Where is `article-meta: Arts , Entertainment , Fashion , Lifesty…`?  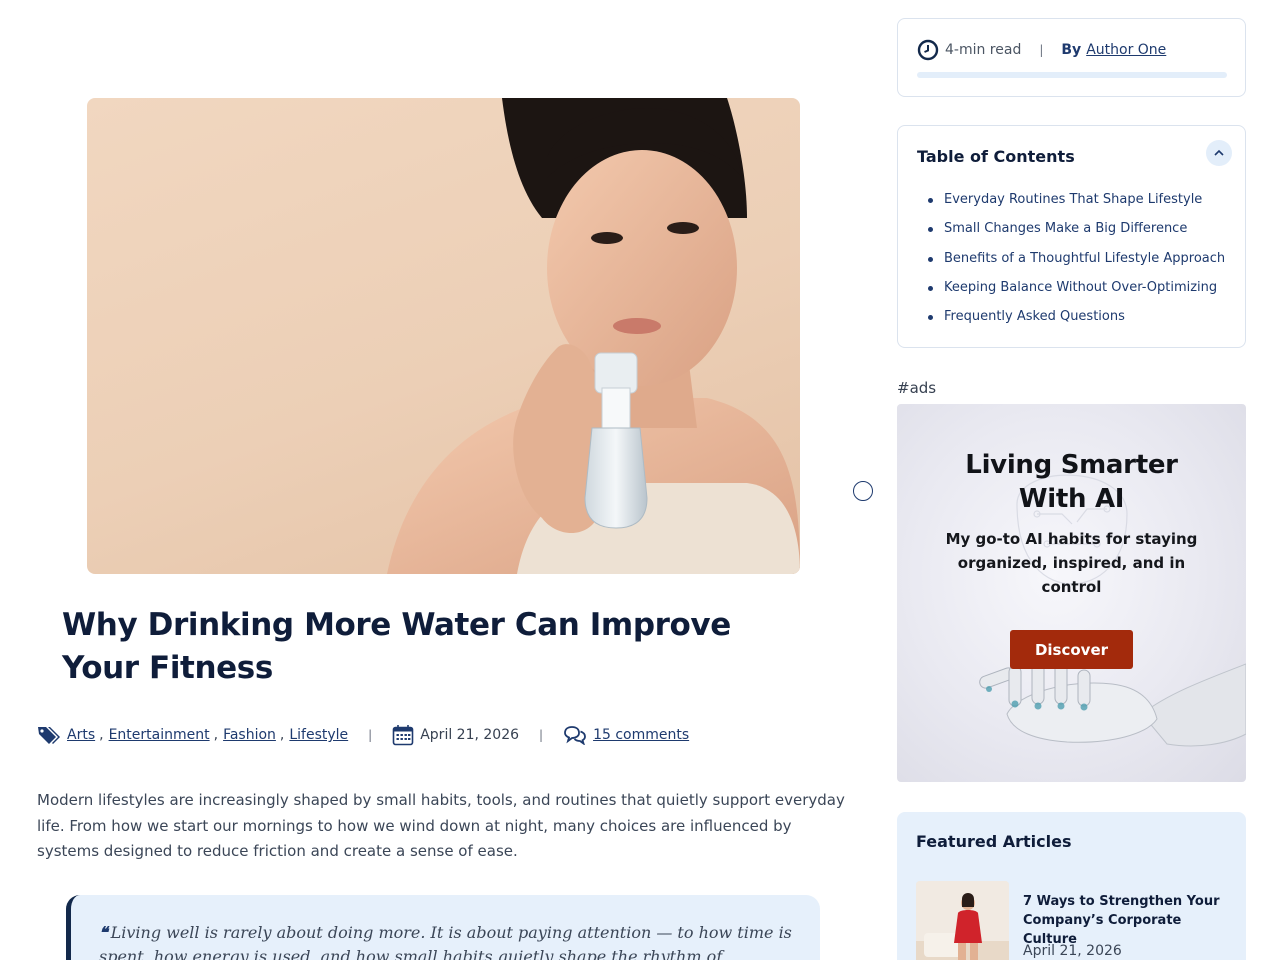
article-meta: Arts , Entertainment , Fashion , Lifesty… is located at coordinates (363, 735).